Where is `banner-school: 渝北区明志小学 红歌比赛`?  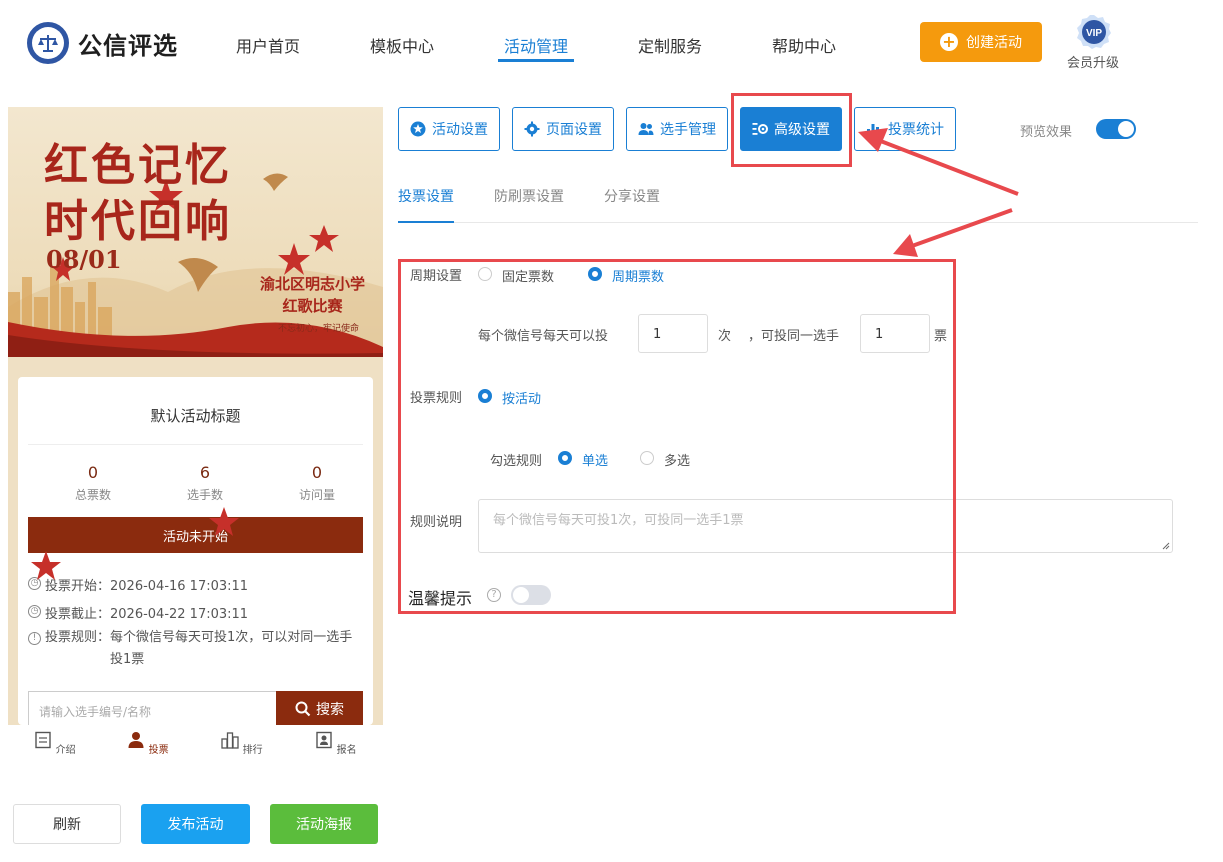
banner-school: 渝北区明志小学 红歌比赛 is located at coordinates (312, 295).